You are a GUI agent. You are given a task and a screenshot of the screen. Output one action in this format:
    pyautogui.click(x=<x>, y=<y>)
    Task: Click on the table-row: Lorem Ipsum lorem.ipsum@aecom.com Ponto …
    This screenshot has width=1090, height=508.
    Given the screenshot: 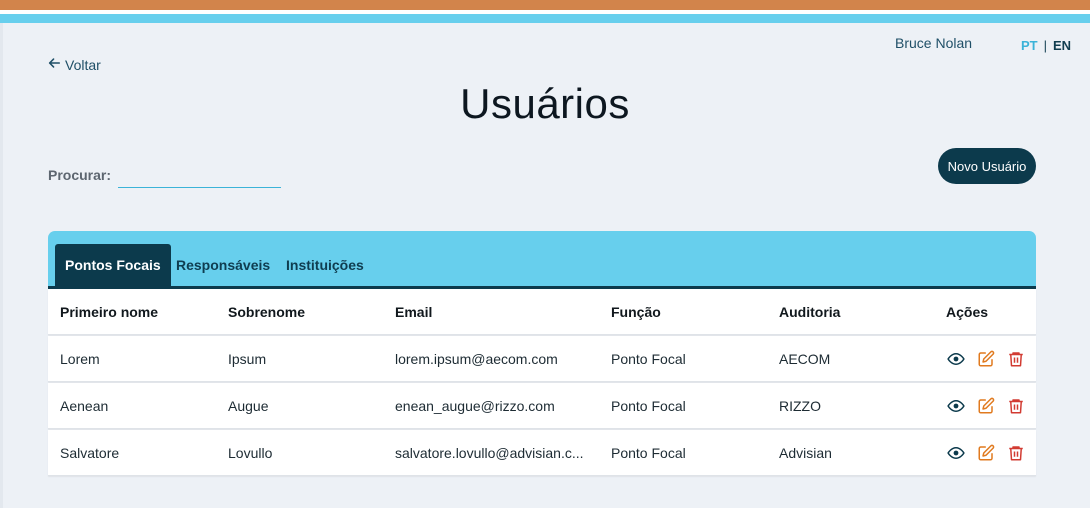 What is the action you would take?
    pyautogui.click(x=542, y=359)
    